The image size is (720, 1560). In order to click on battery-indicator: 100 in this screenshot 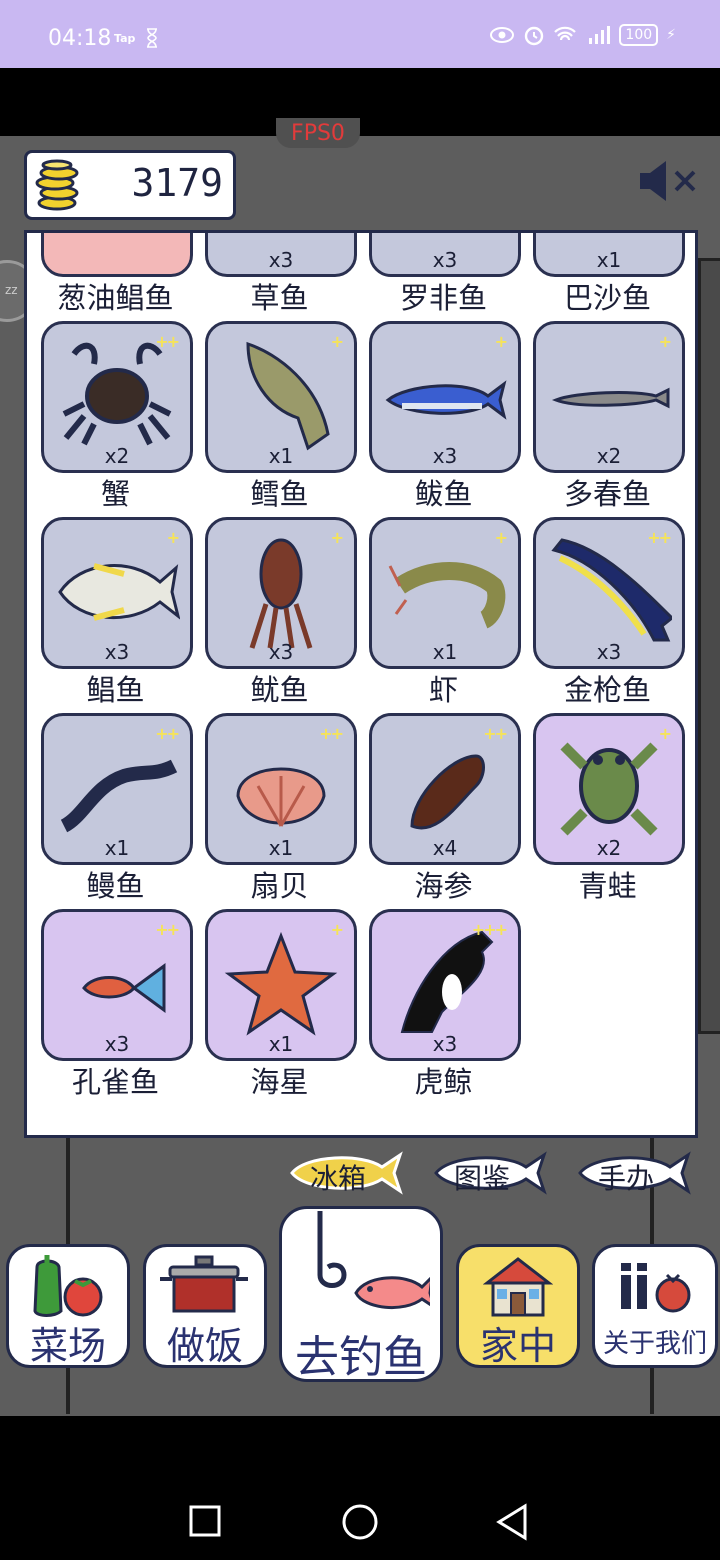, I will do `click(639, 35)`.